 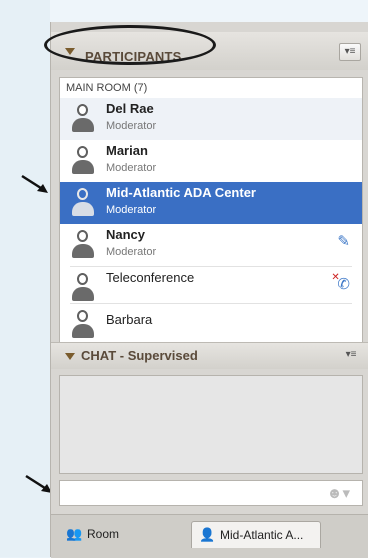 I want to click on tab-room-label: Room, so click(x=103, y=534).